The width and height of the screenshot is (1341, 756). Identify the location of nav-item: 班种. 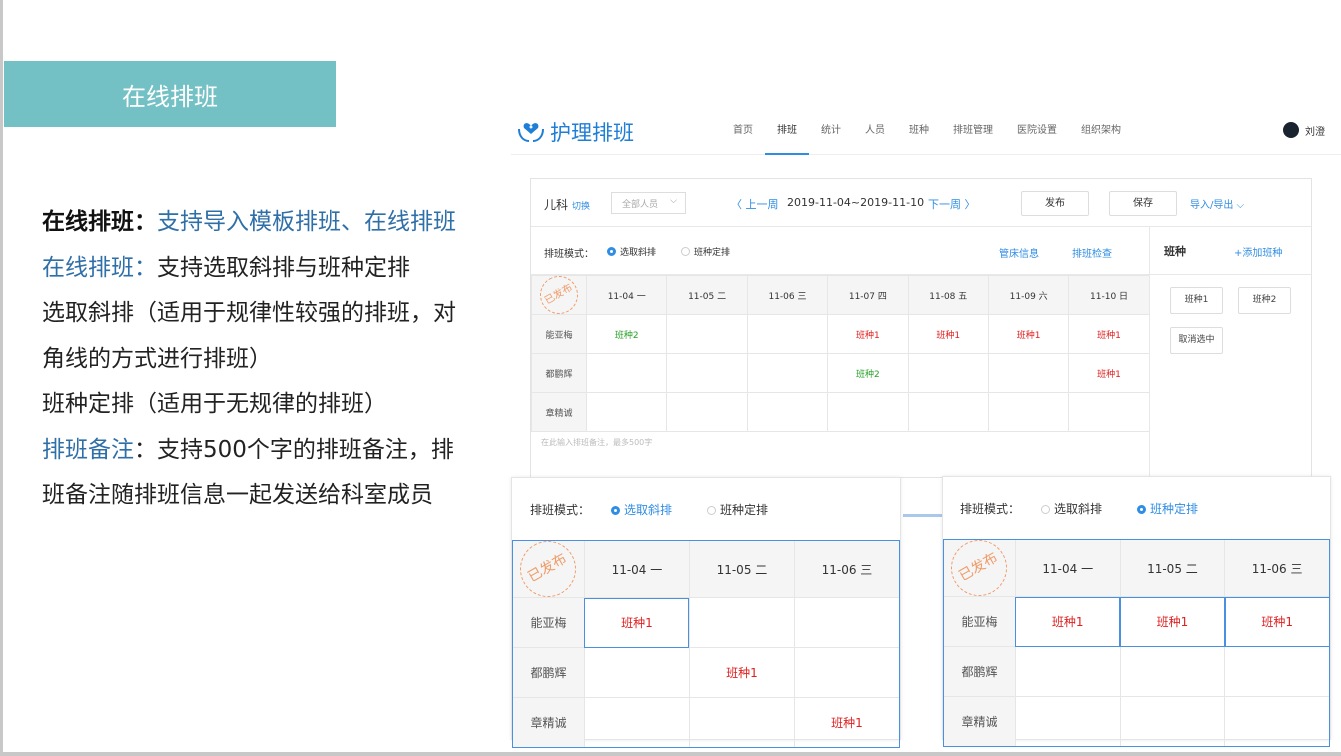
(919, 130).